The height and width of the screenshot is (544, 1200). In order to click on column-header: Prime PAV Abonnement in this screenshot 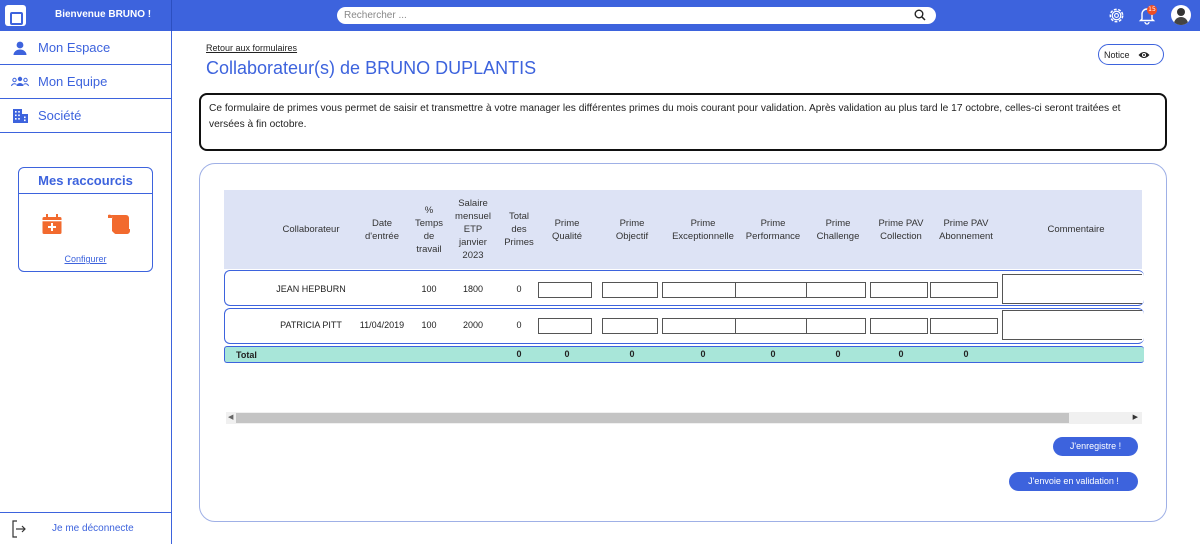, I will do `click(966, 229)`.